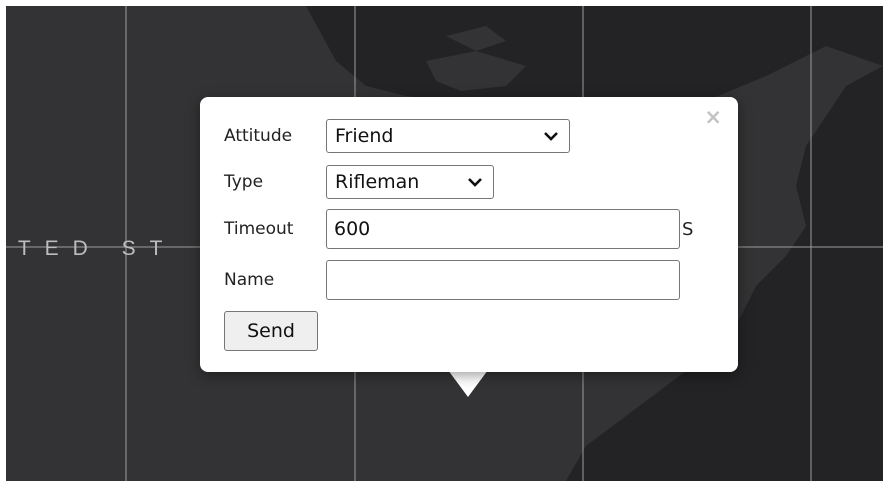 Image resolution: width=889 pixels, height=487 pixels. I want to click on attitude-row: Attitude Friend, so click(397, 136).